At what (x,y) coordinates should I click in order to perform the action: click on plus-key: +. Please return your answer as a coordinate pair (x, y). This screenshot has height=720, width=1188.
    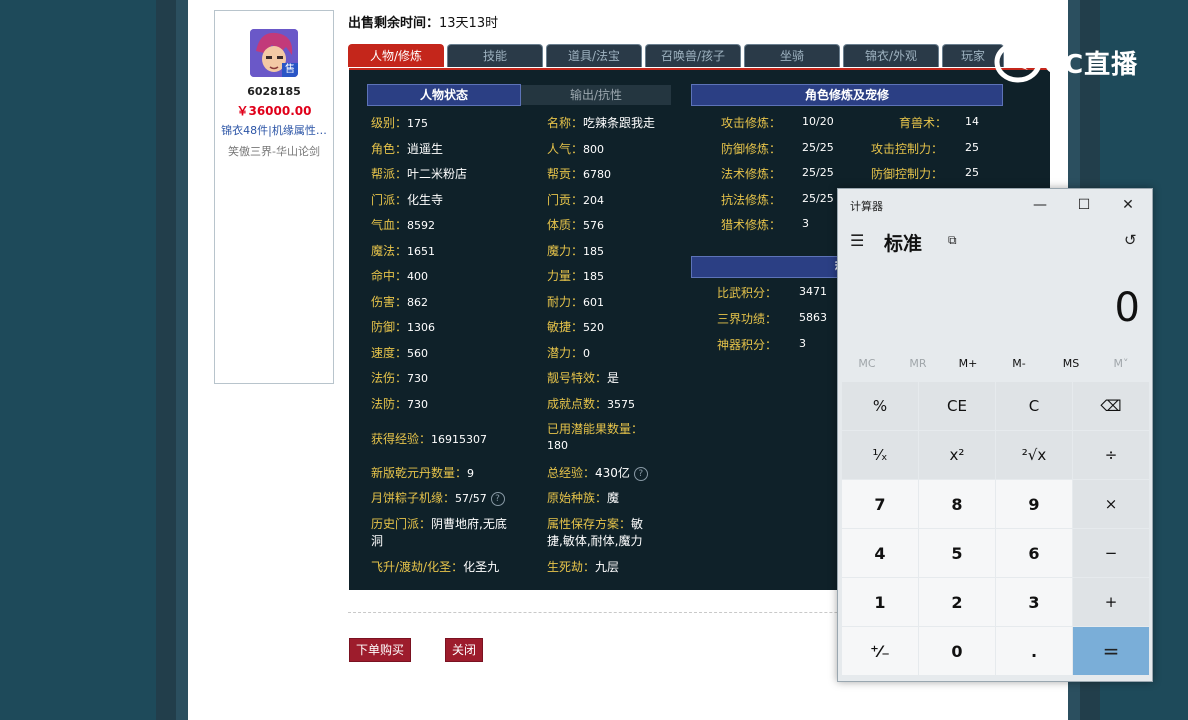
    Looking at the image, I should click on (1111, 602).